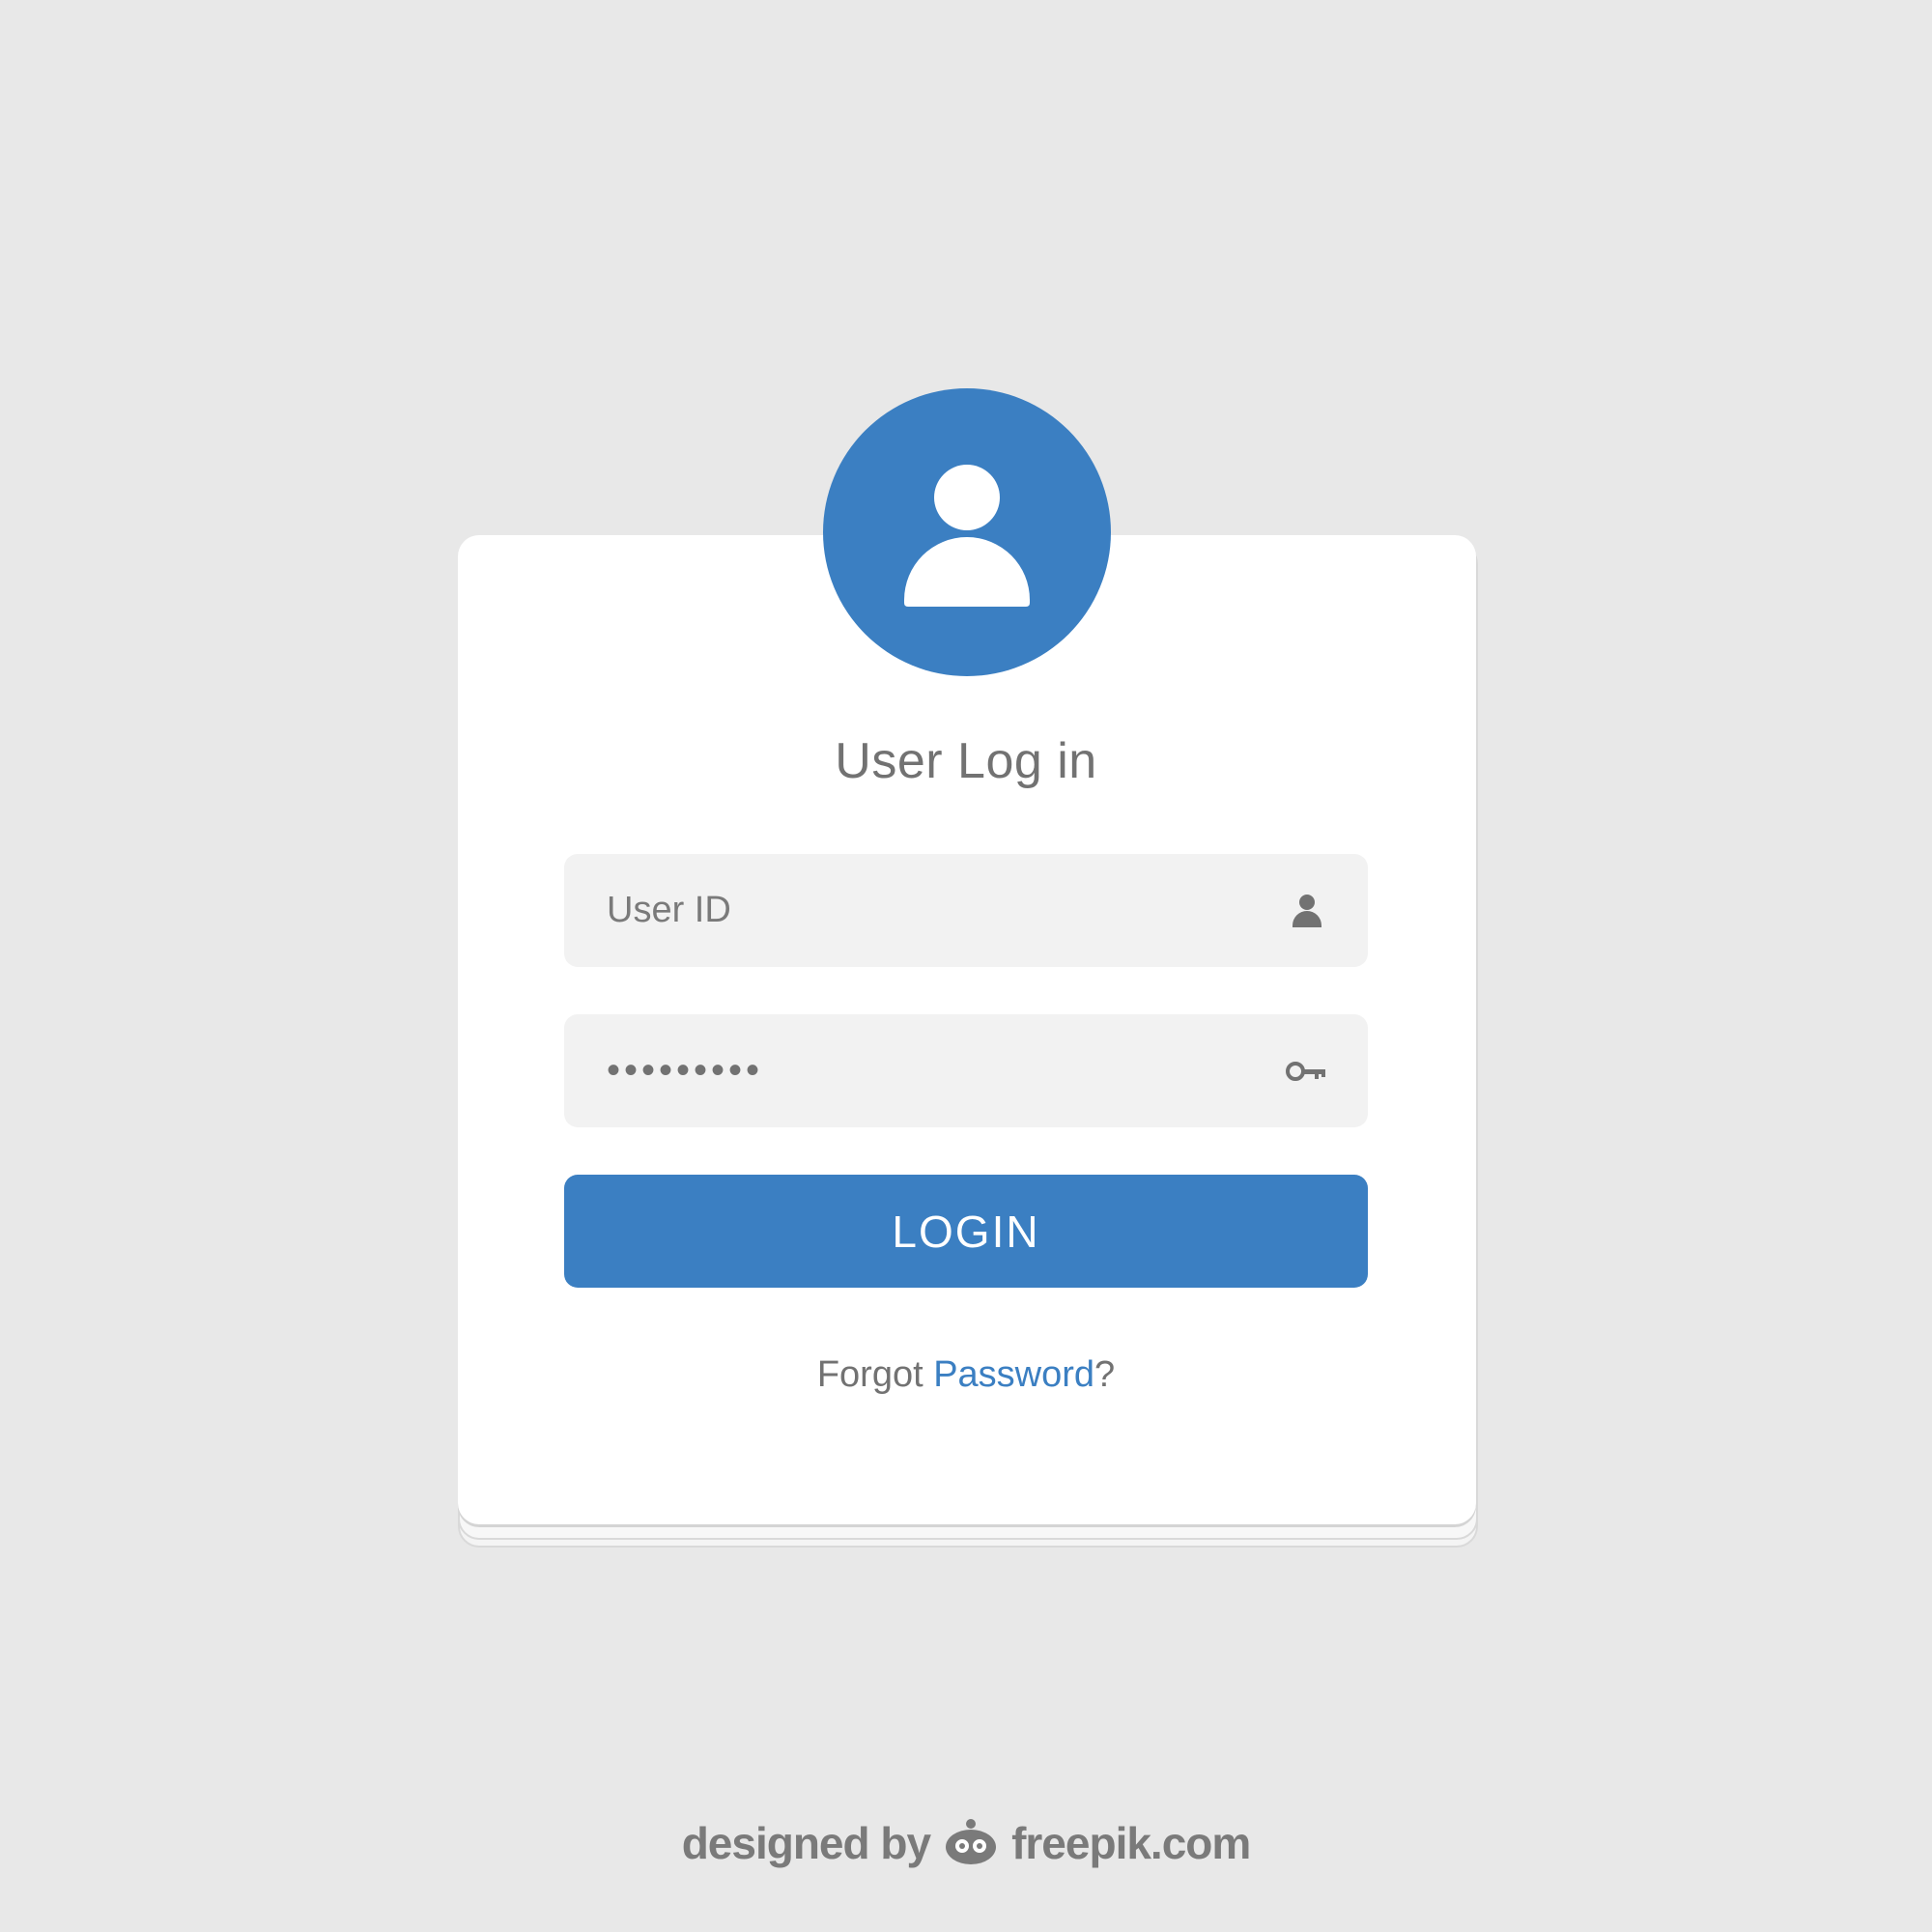 This screenshot has width=1932, height=1932. What do you see at coordinates (1307, 1070) in the screenshot?
I see `key-icon` at bounding box center [1307, 1070].